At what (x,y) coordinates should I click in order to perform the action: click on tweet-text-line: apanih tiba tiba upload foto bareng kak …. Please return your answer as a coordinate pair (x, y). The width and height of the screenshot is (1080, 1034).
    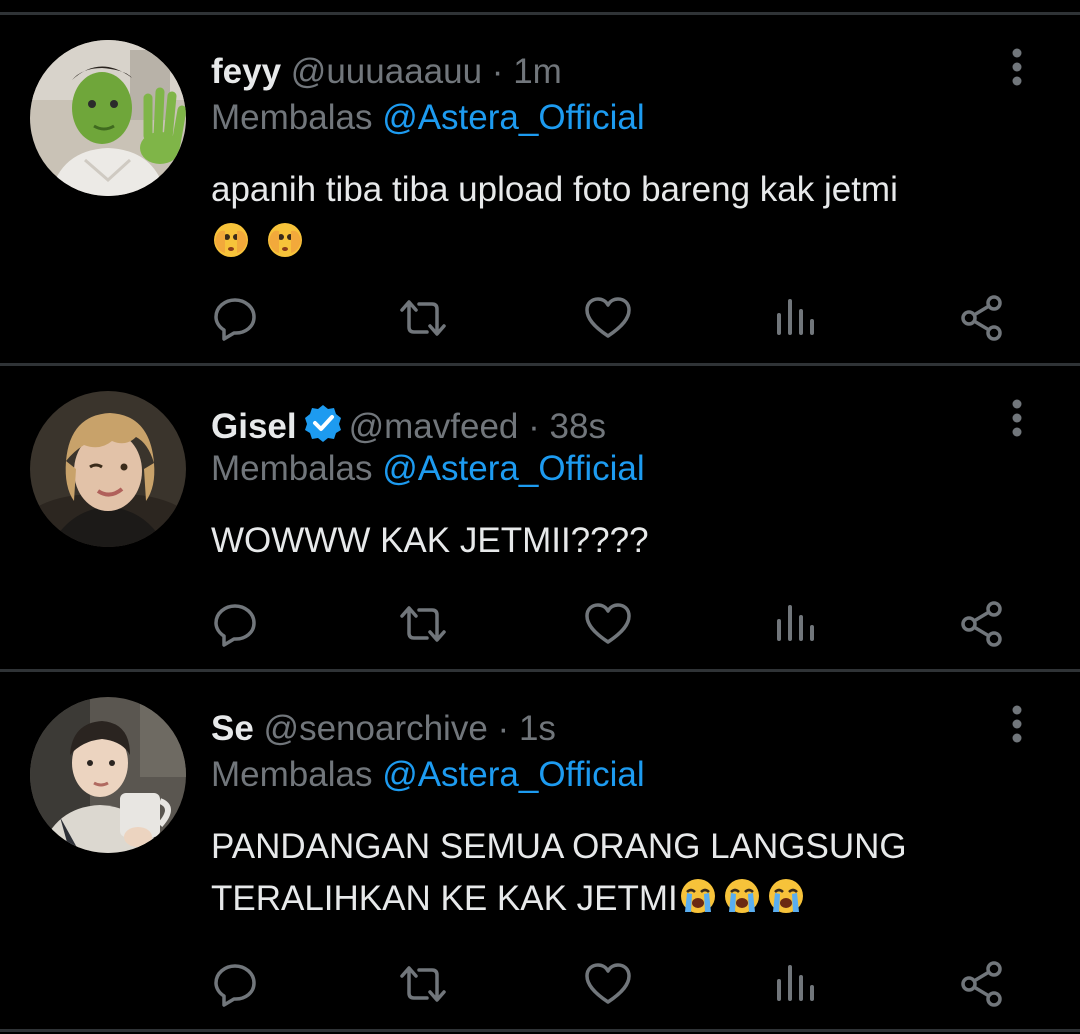
    Looking at the image, I should click on (554, 189).